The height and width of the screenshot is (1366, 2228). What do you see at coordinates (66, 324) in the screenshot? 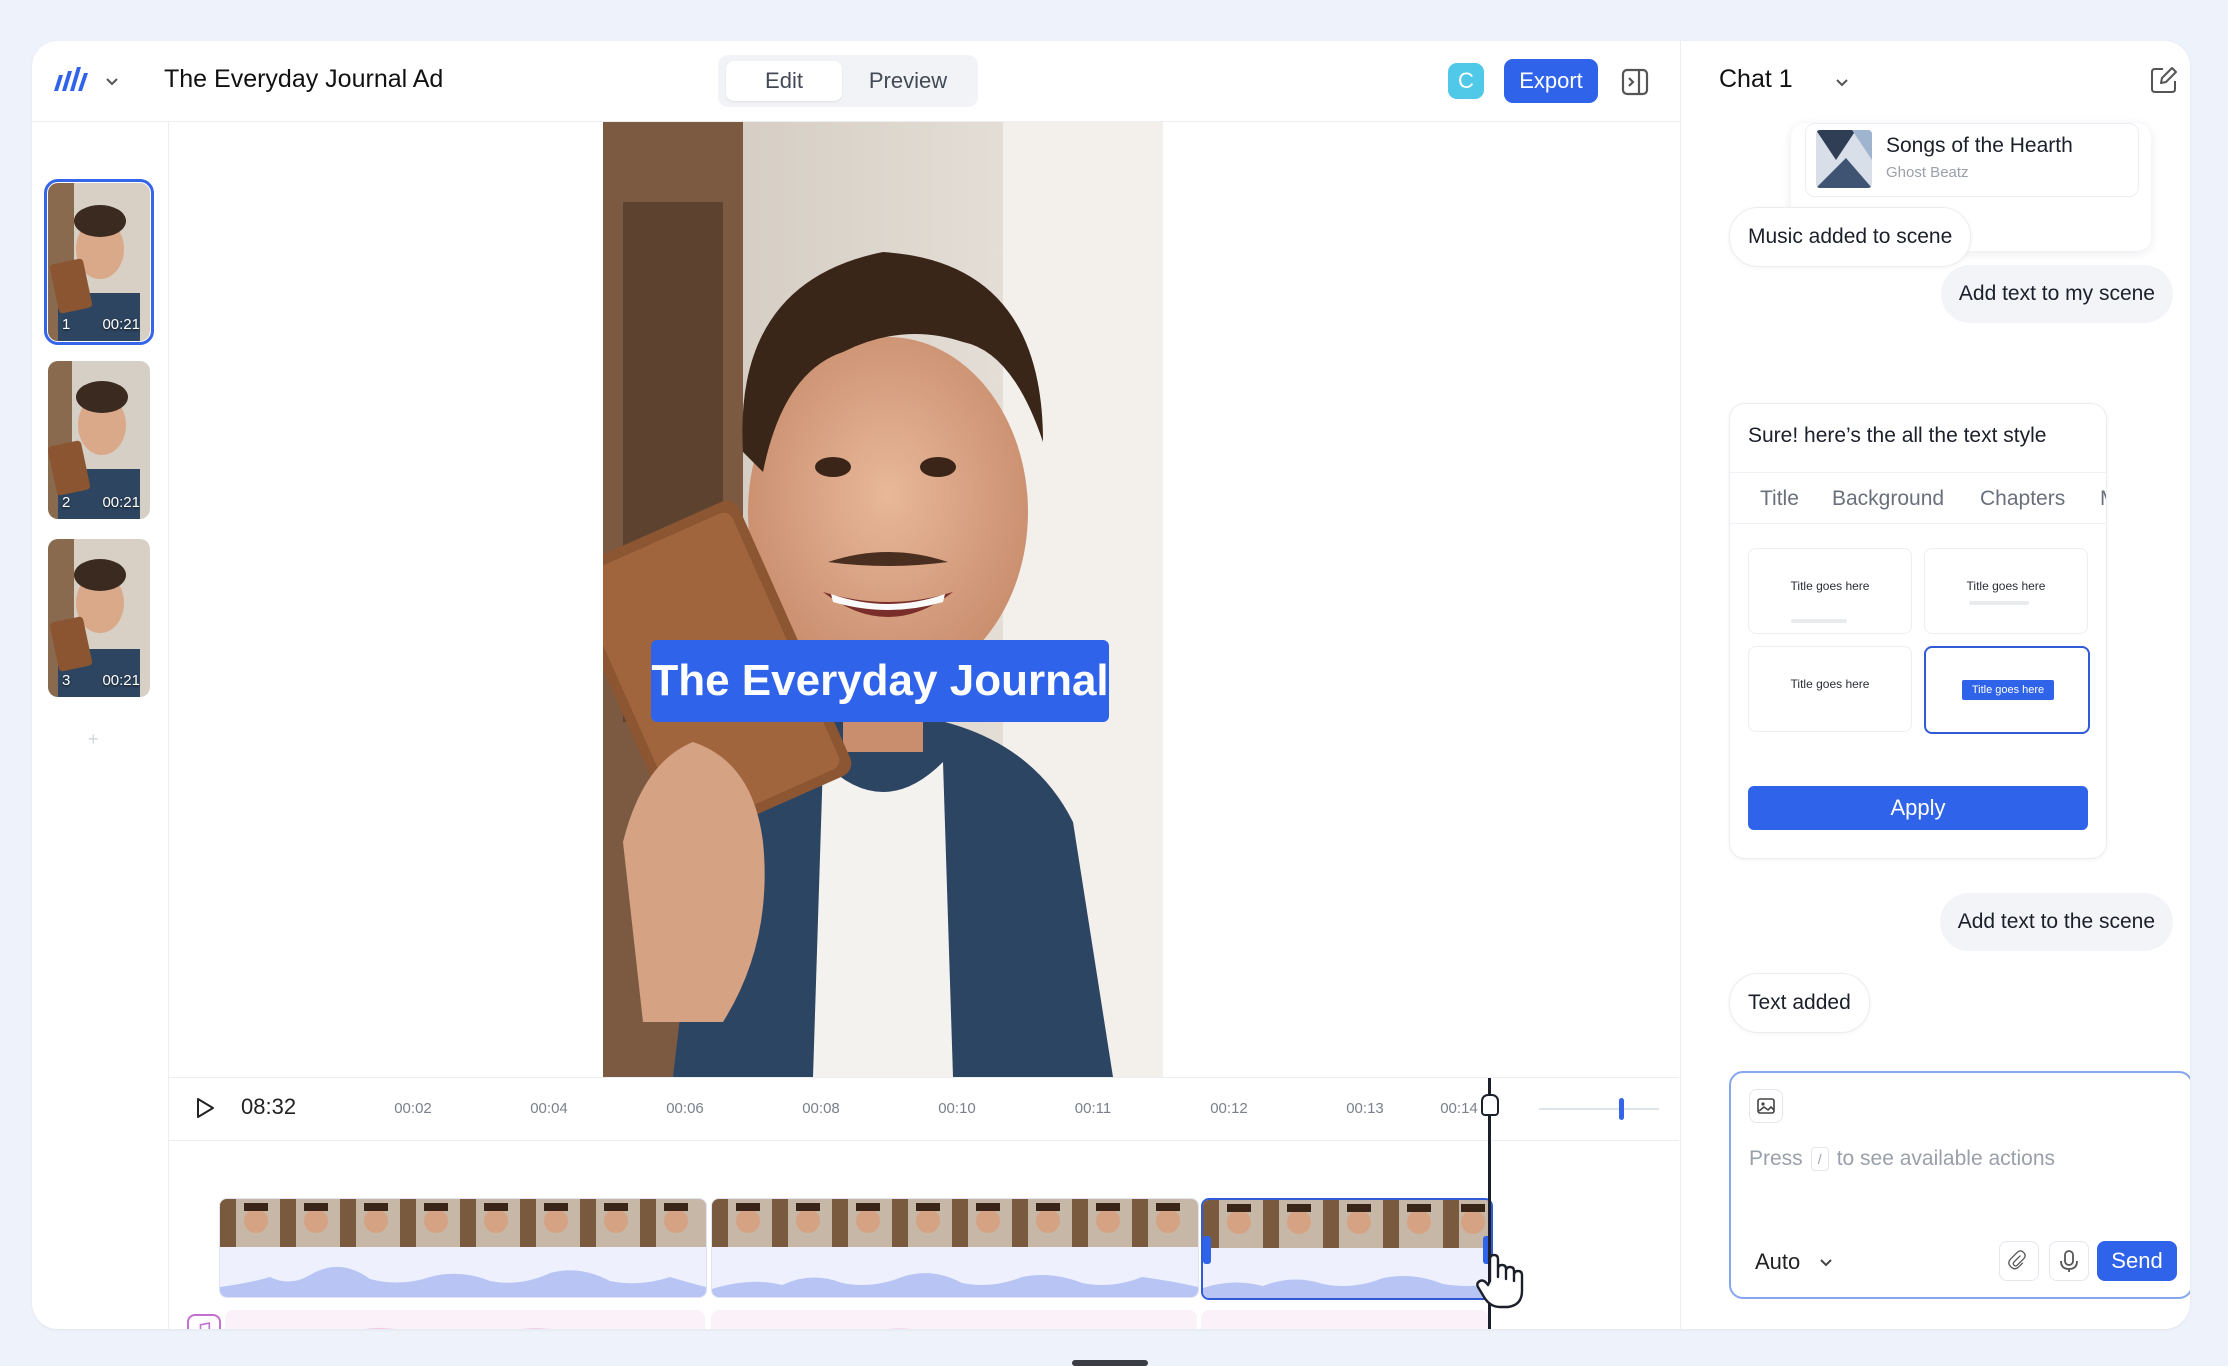
I see `scene-number: 1` at bounding box center [66, 324].